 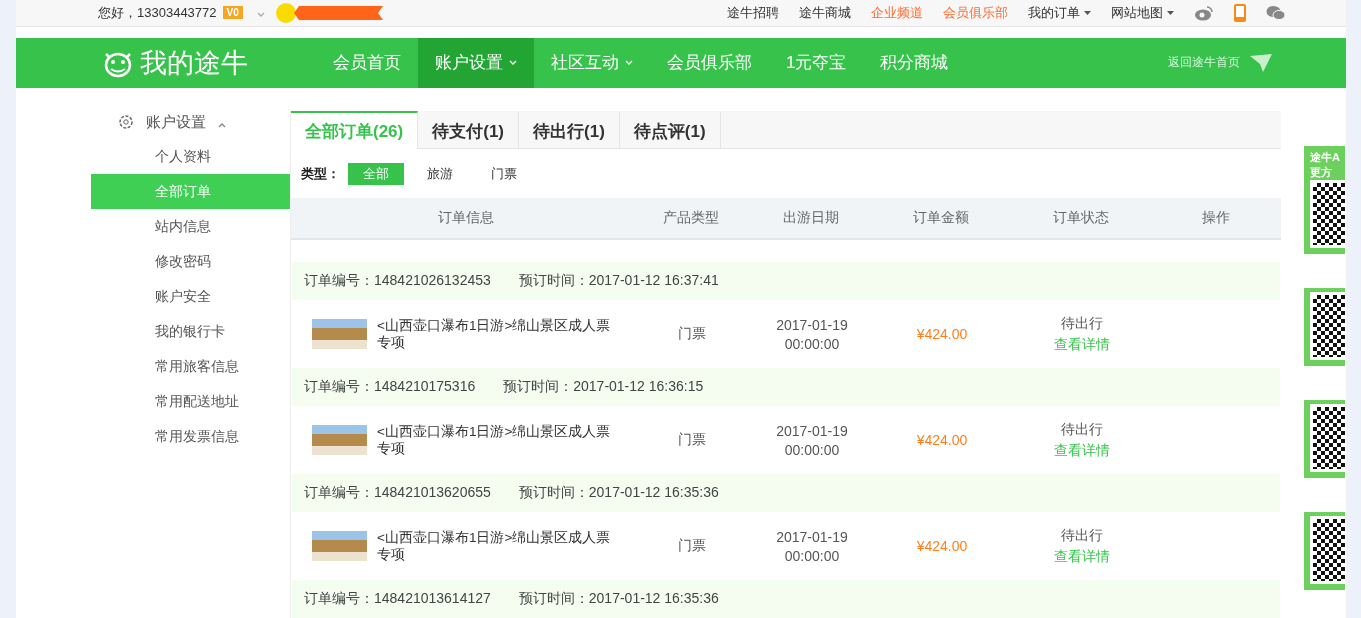 What do you see at coordinates (618, 281) in the screenshot?
I see `order-time: 预订时间：2017-01-12 16:37:41` at bounding box center [618, 281].